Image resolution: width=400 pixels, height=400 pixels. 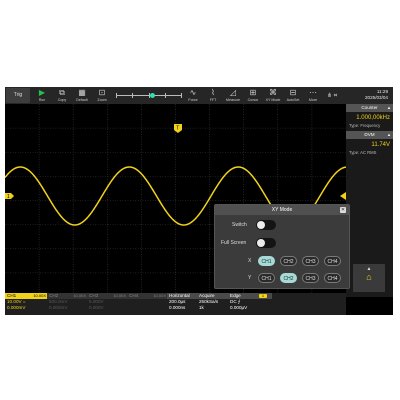 What do you see at coordinates (332, 261) in the screenshot?
I see `x-channel-ch4: CH4` at bounding box center [332, 261].